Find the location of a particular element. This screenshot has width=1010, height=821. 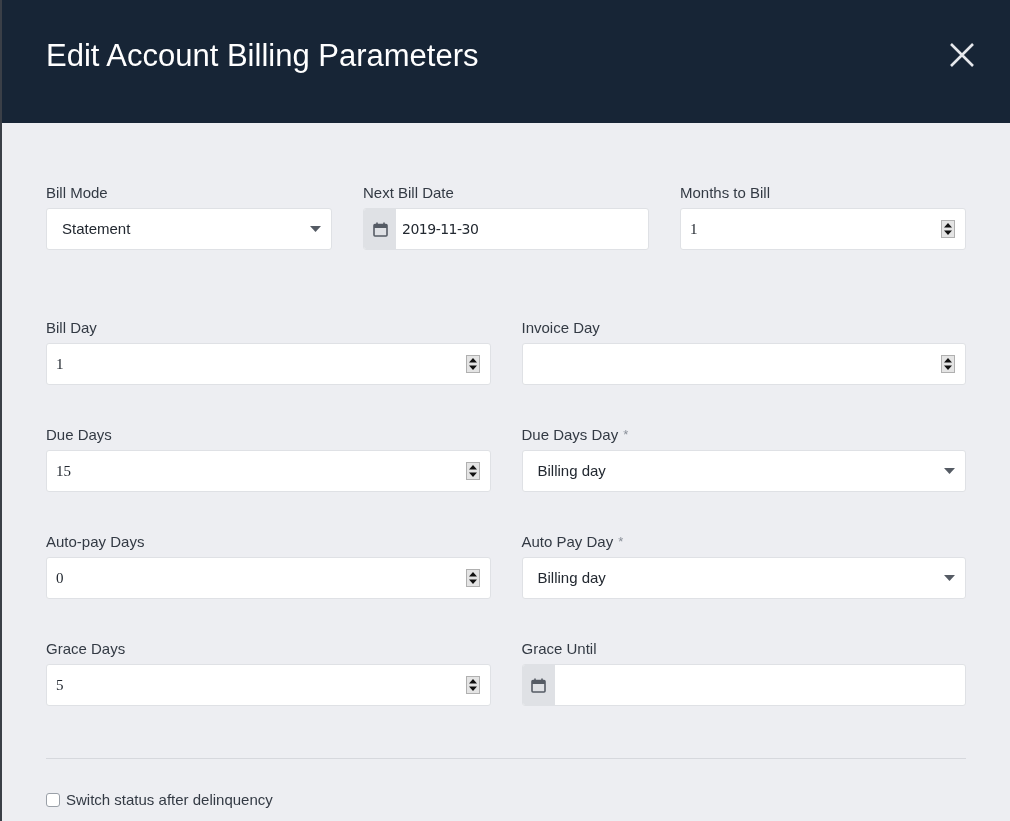

number-field: 0 is located at coordinates (268, 578).